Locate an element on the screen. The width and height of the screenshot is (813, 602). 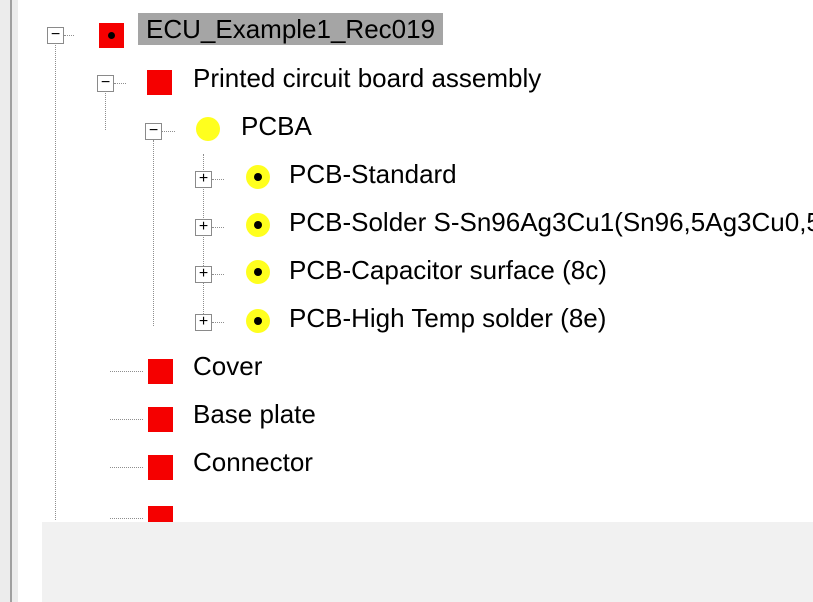
tree-node-label: PCB-Standard is located at coordinates (373, 174).